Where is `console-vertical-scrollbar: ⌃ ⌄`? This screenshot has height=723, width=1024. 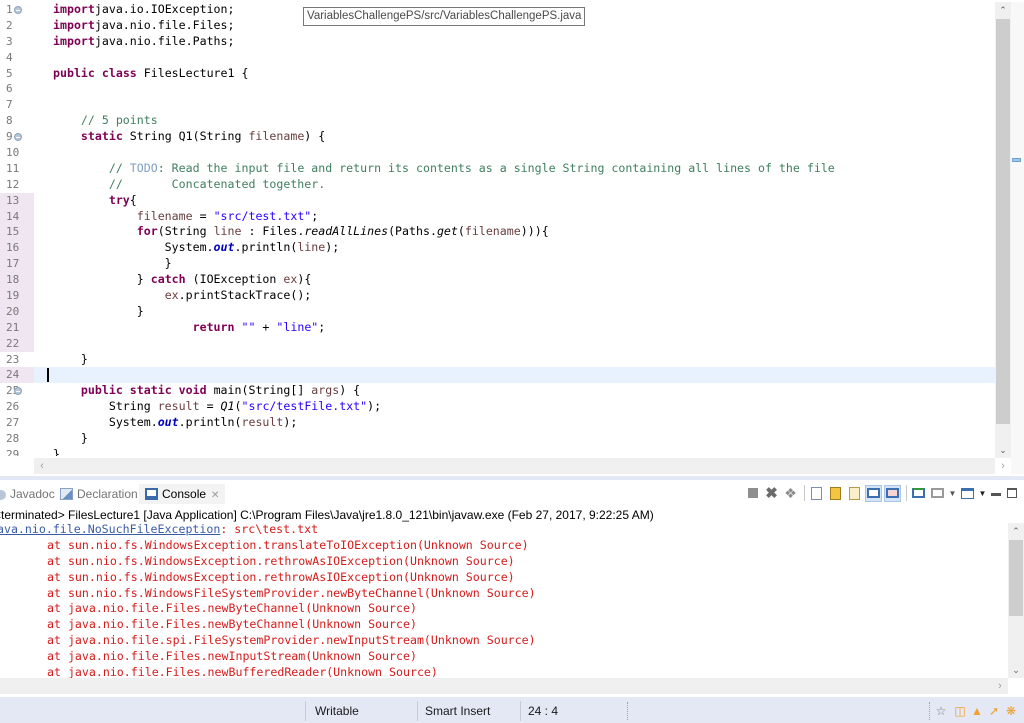 console-vertical-scrollbar: ⌃ ⌄ is located at coordinates (1016, 600).